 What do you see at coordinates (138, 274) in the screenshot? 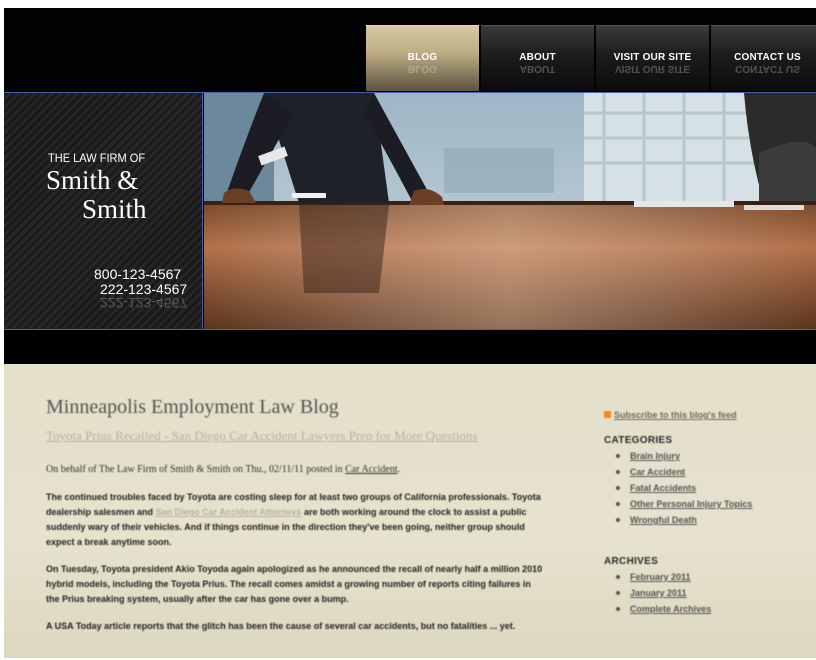
I see `phone-number-1: 800-123-4567` at bounding box center [138, 274].